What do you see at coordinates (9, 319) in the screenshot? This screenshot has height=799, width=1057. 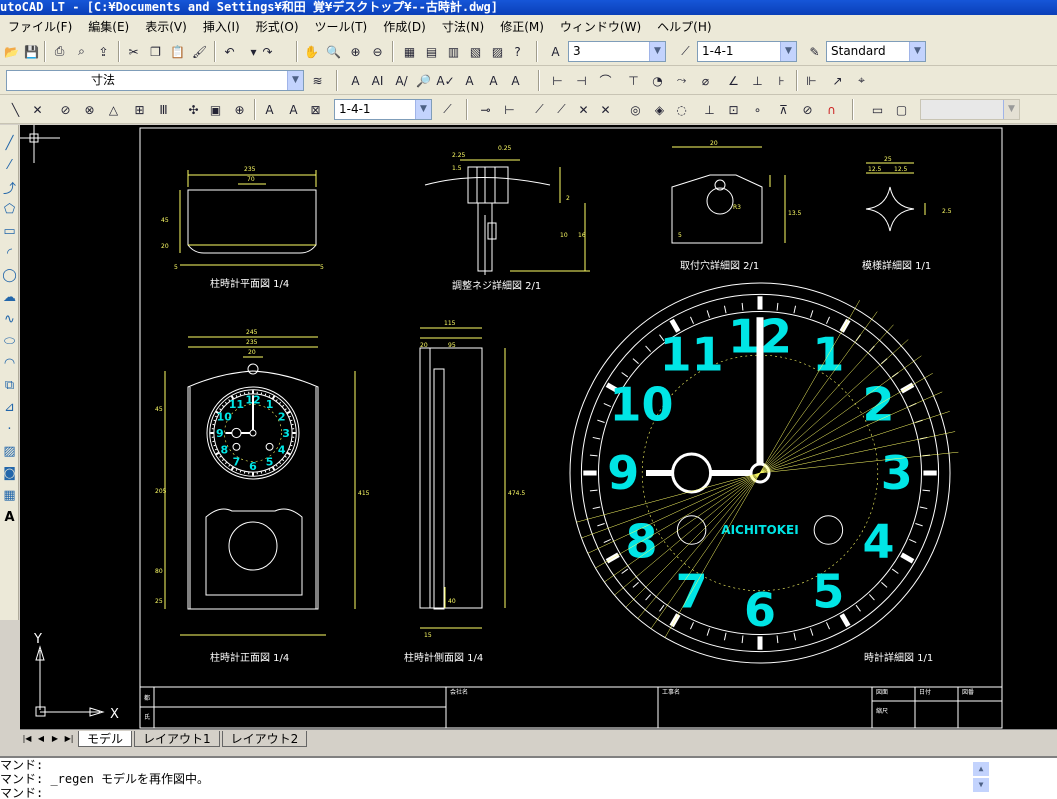 I see `spline-icon: ∿` at bounding box center [9, 319].